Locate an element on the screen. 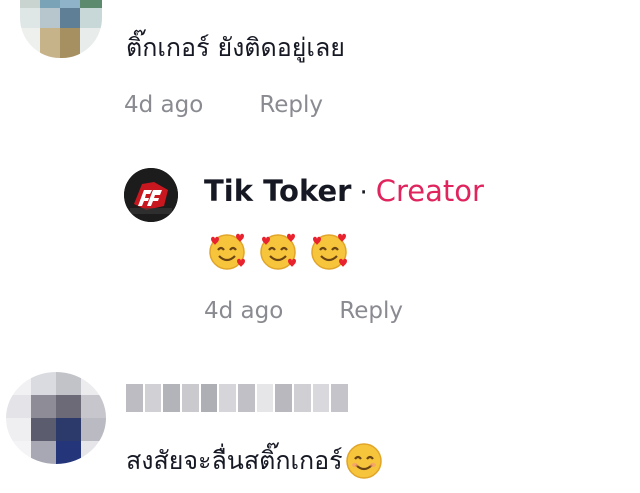 Image resolution: width=640 pixels, height=493 pixels. creator-avatar is located at coordinates (151, 195).